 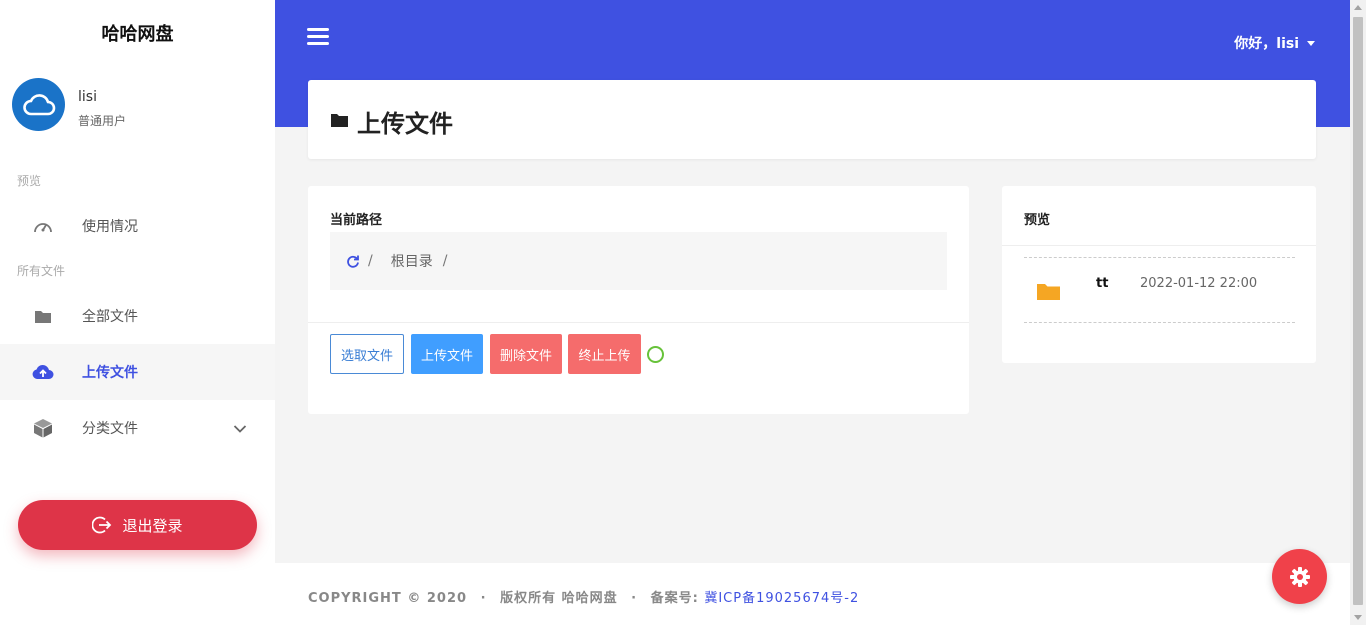 I want to click on file-name: tt, so click(x=1102, y=283).